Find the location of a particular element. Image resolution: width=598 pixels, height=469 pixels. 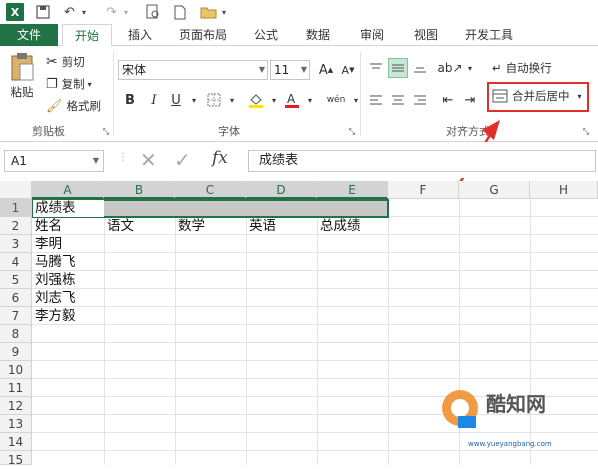

column-header-g: G is located at coordinates (494, 190).